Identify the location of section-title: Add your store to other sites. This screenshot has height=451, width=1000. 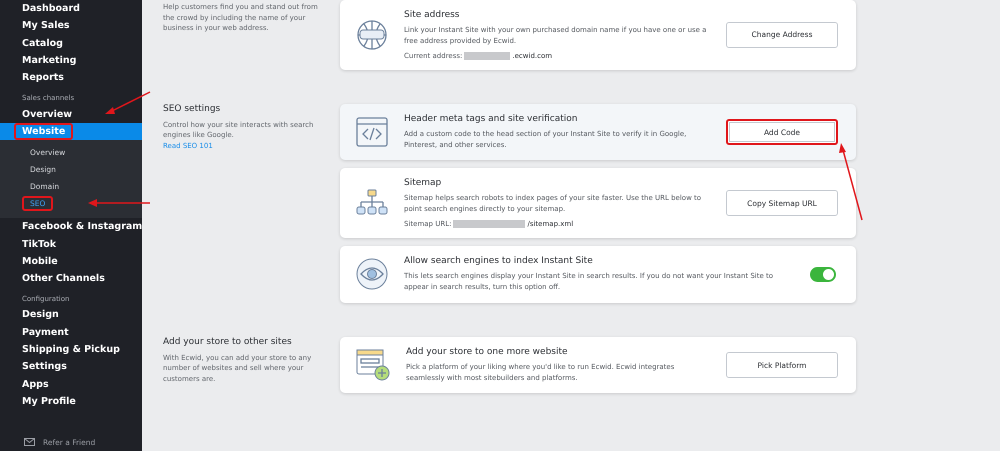
(228, 341).